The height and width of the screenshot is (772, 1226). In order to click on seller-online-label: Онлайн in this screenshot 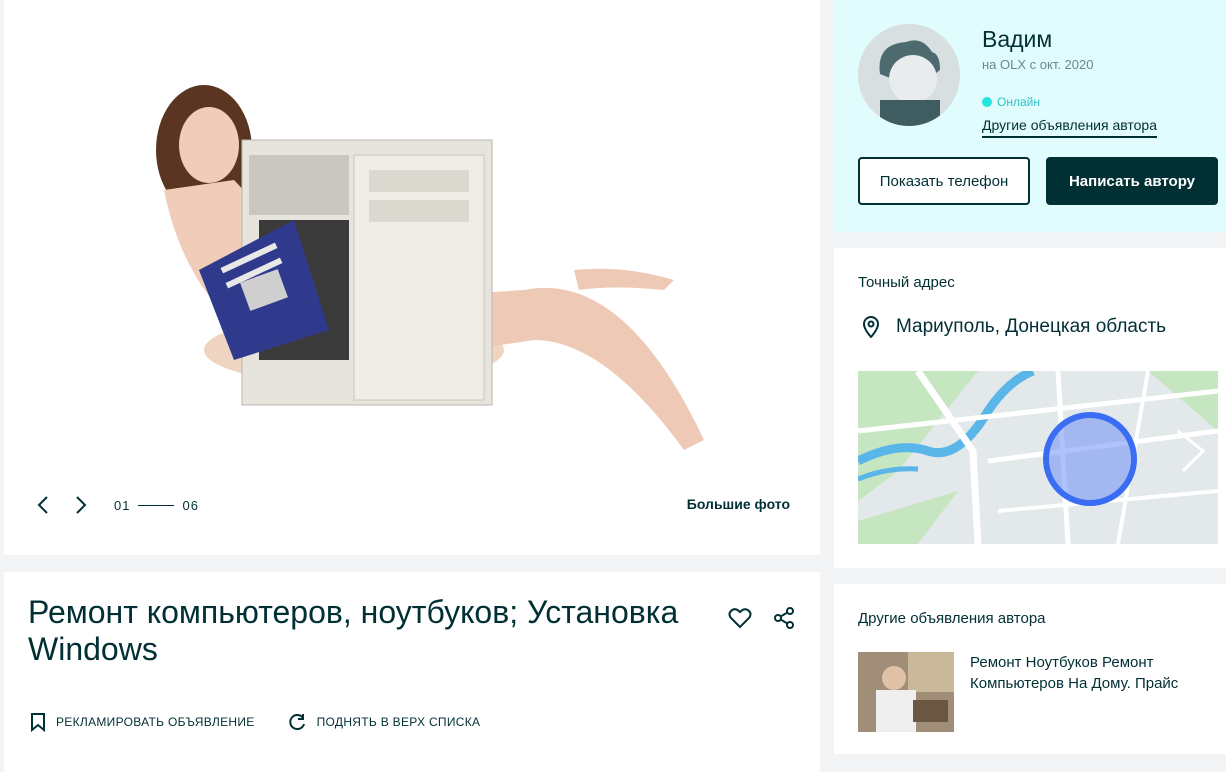, I will do `click(1018, 102)`.